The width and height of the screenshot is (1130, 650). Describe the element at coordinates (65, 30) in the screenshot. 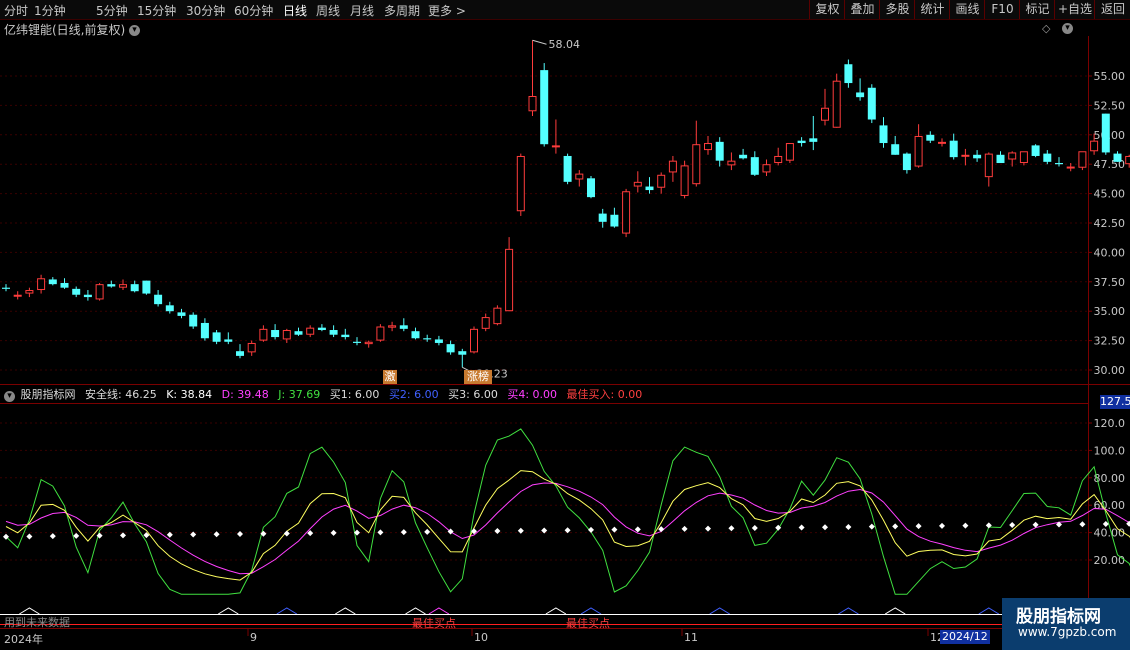

I see `stock-name: 亿纬锂能(日线,前复权)` at that location.